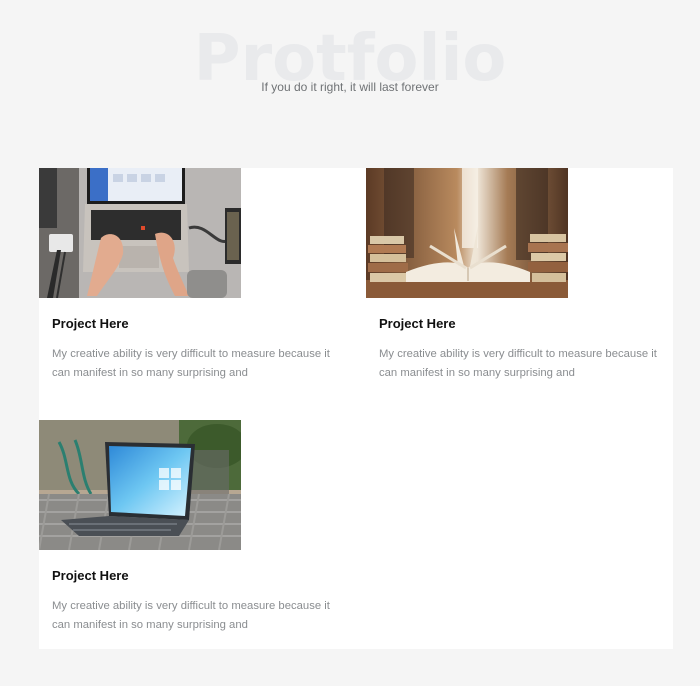 The image size is (700, 686). Describe the element at coordinates (140, 485) in the screenshot. I see `laptop-outdoor-photo` at that location.